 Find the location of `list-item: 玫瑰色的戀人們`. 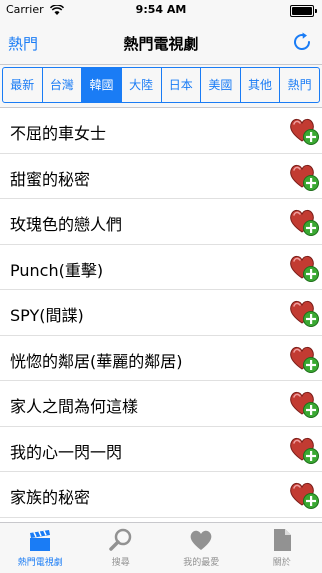

list-item: 玫瑰色的戀人們 is located at coordinates (161, 222).